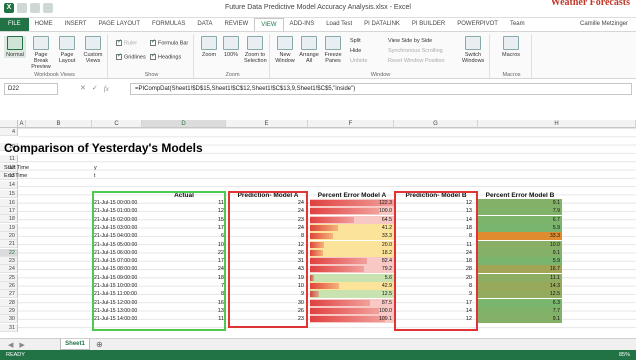 Image resolution: width=636 pixels, height=360 pixels. What do you see at coordinates (99, 344) in the screenshot?
I see `add-sheet-icon: ⊕` at bounding box center [99, 344].